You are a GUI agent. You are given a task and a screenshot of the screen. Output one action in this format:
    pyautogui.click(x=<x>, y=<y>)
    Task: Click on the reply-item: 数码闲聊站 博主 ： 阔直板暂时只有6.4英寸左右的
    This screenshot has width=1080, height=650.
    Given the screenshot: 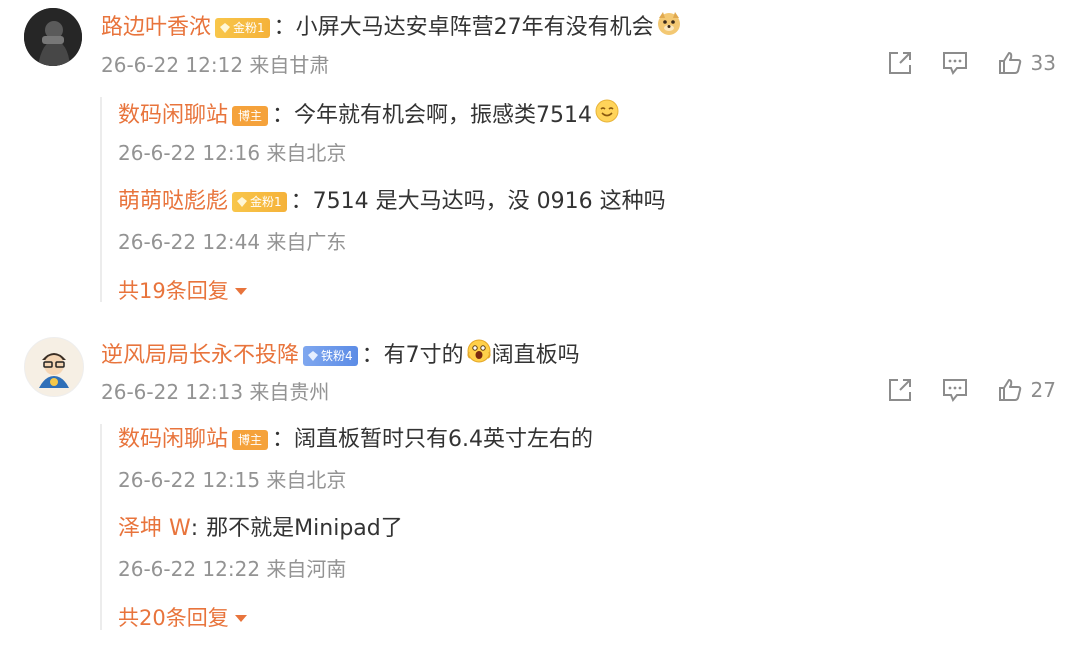 What is the action you would take?
    pyautogui.click(x=355, y=440)
    